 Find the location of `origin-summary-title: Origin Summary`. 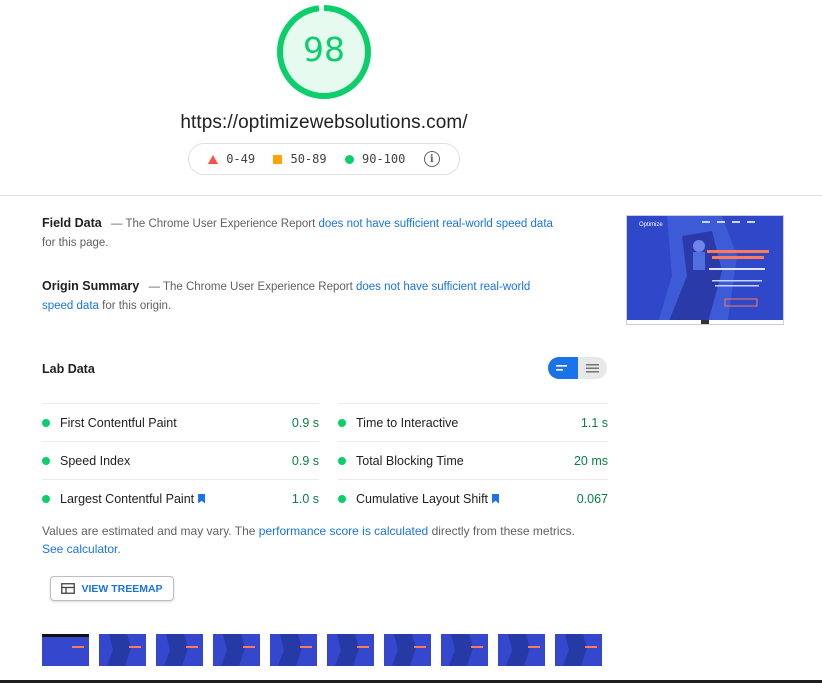

origin-summary-title: Origin Summary is located at coordinates (91, 286).